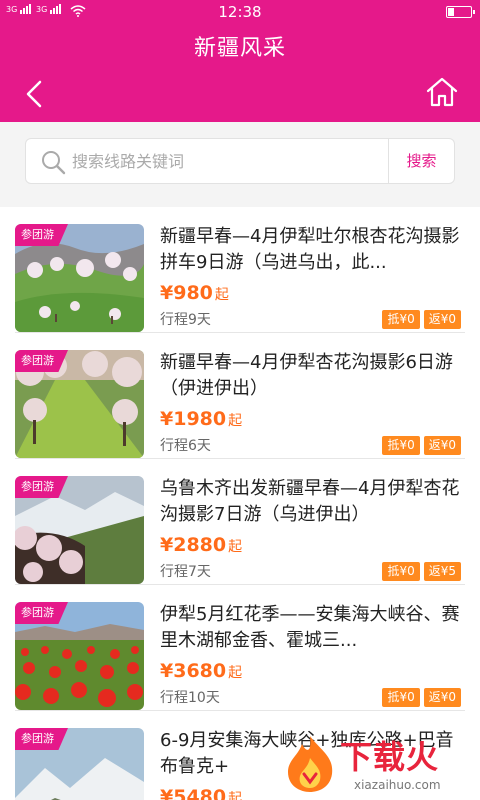  Describe the element at coordinates (193, 671) in the screenshot. I see `price-value: ¥3680` at that location.